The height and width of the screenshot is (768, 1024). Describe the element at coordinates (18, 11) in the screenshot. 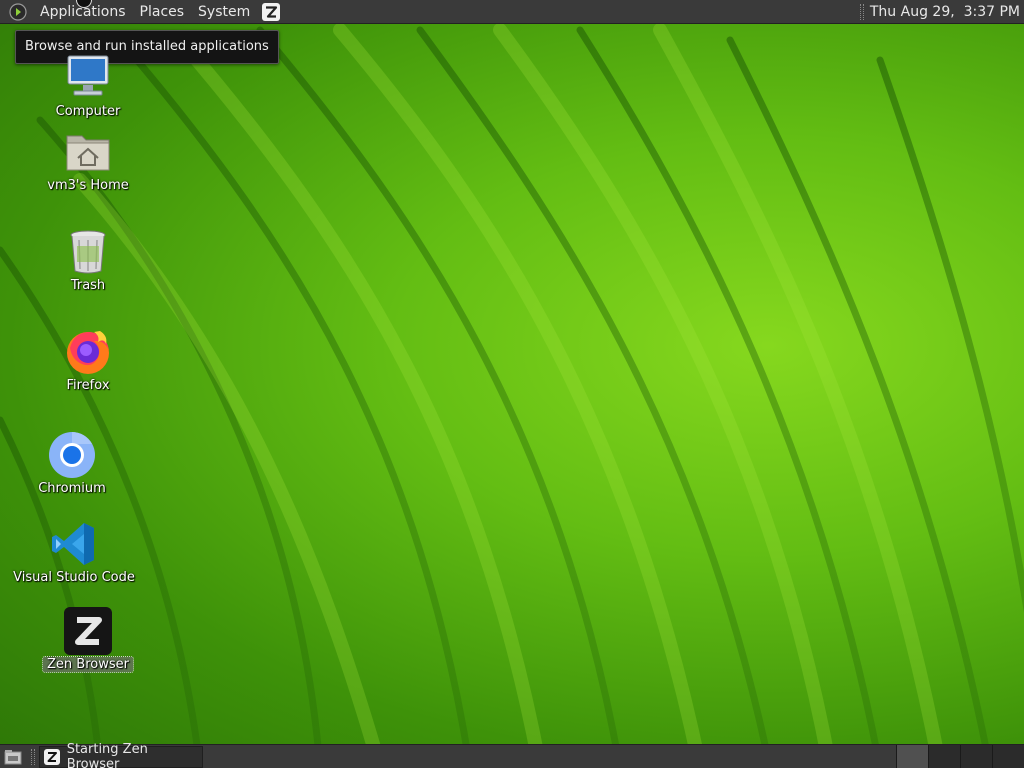

I see `applications-menu-icon` at that location.